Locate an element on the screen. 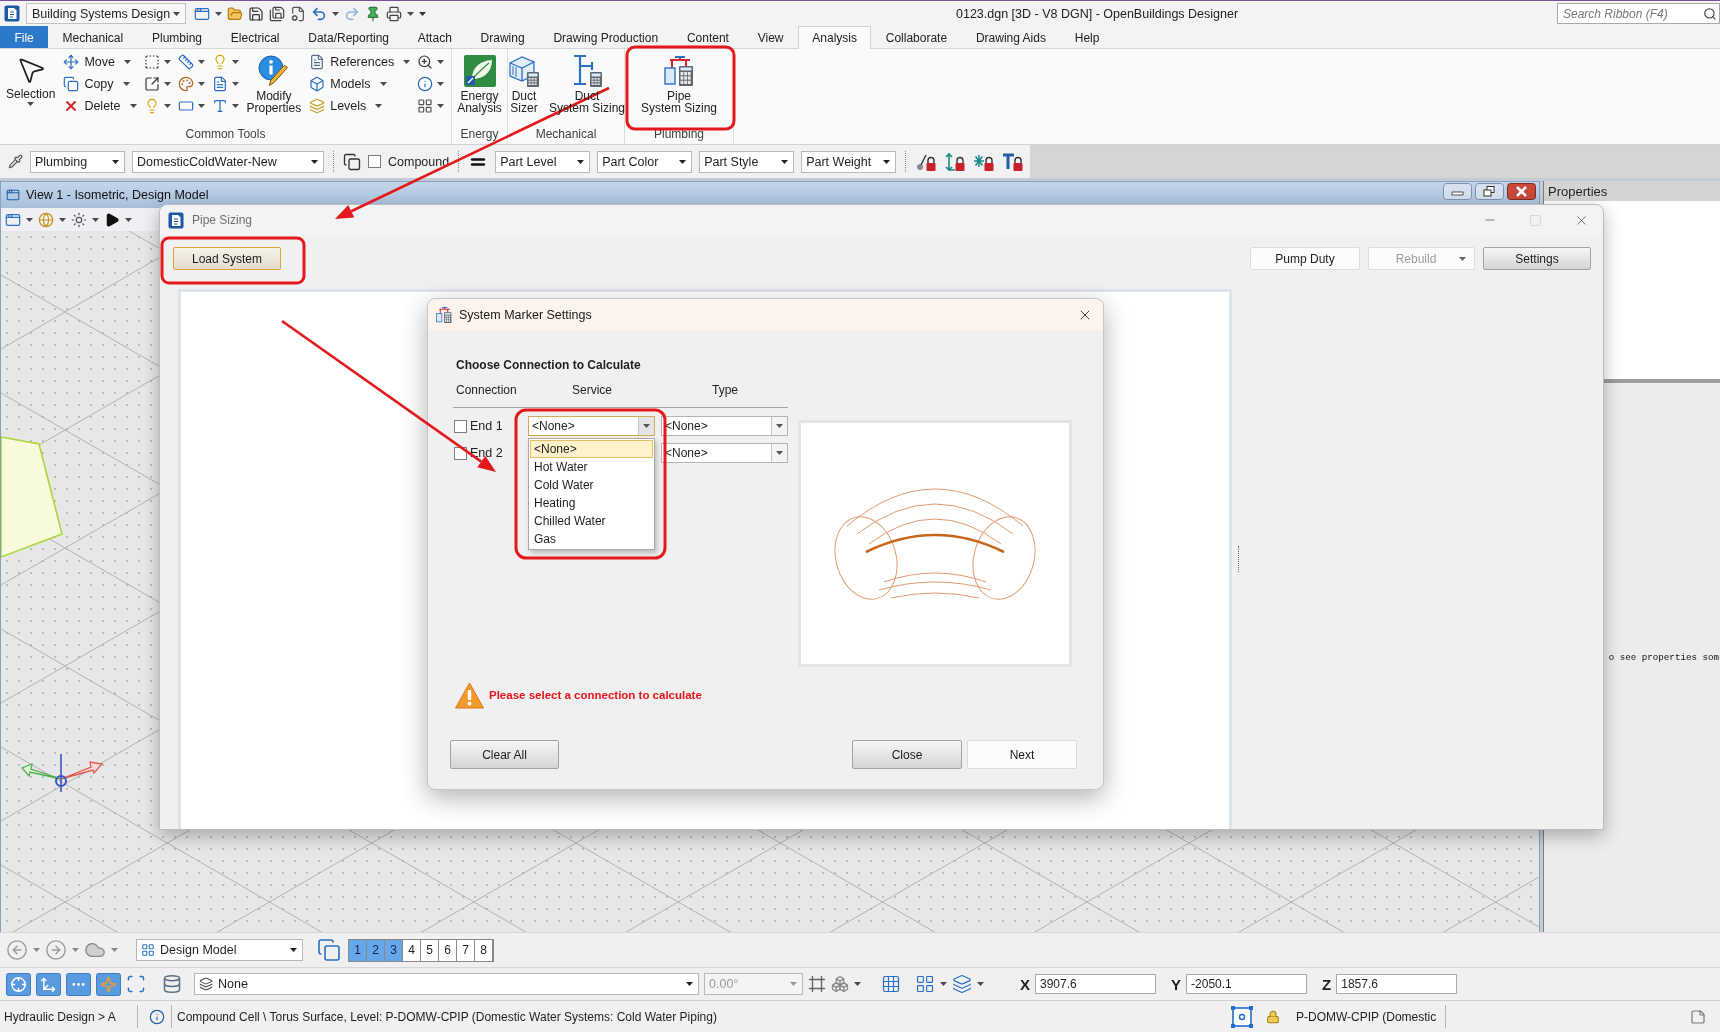  ribbon-tool-button: Modify Properties is located at coordinates (274, 82).